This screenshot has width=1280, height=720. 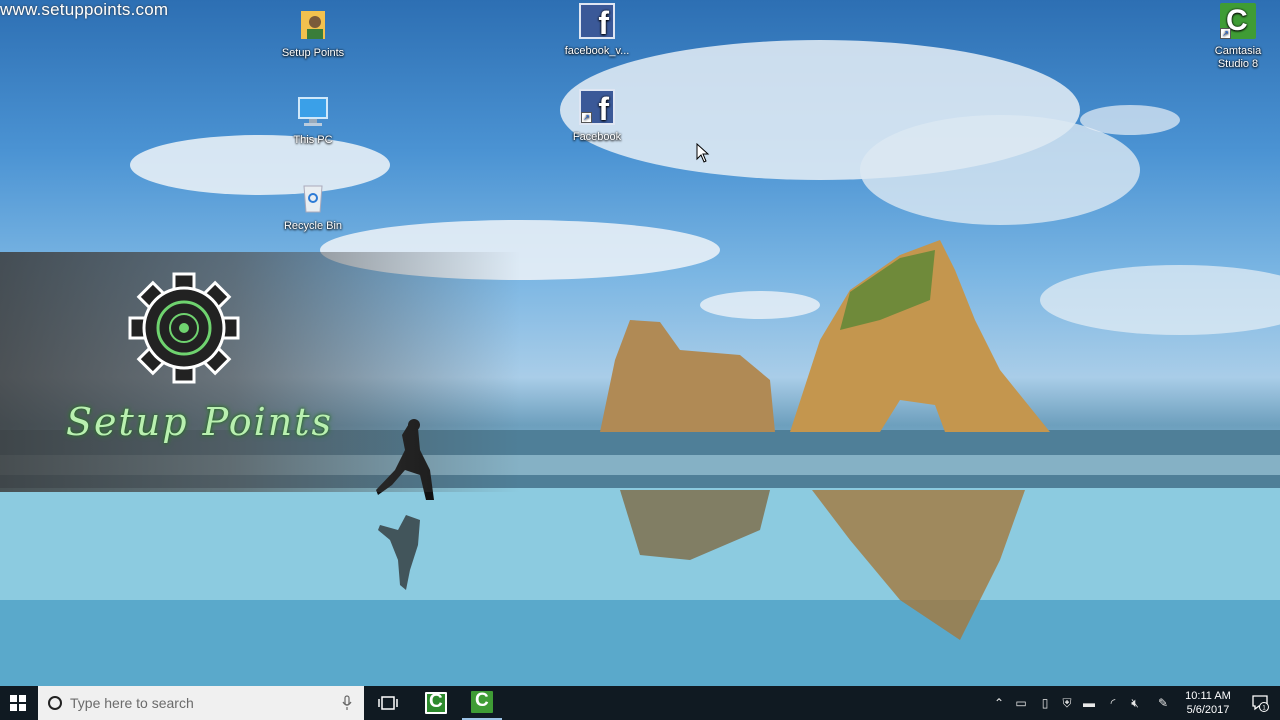 I want to click on windows-logo-icon, so click(x=18, y=703).